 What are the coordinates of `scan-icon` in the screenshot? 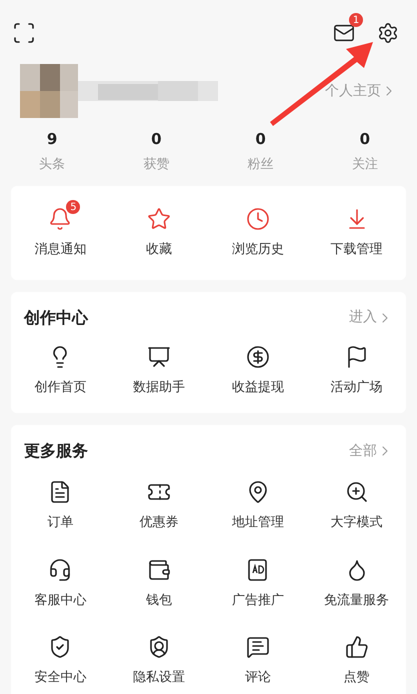 It's located at (24, 33).